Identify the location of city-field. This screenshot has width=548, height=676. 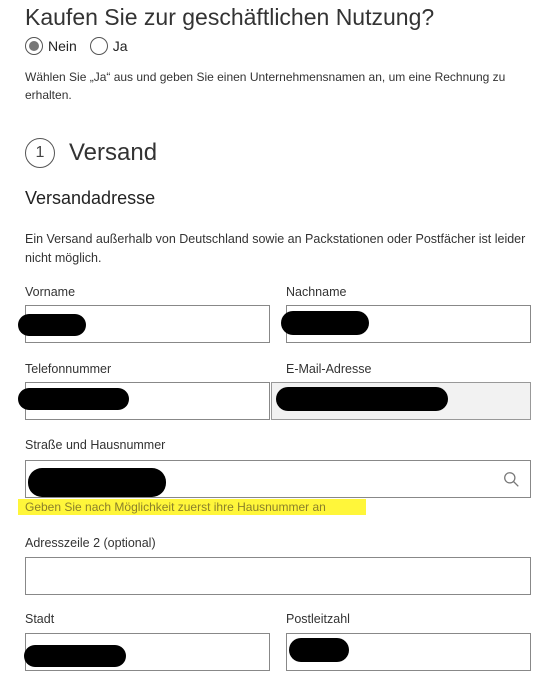
(147, 652).